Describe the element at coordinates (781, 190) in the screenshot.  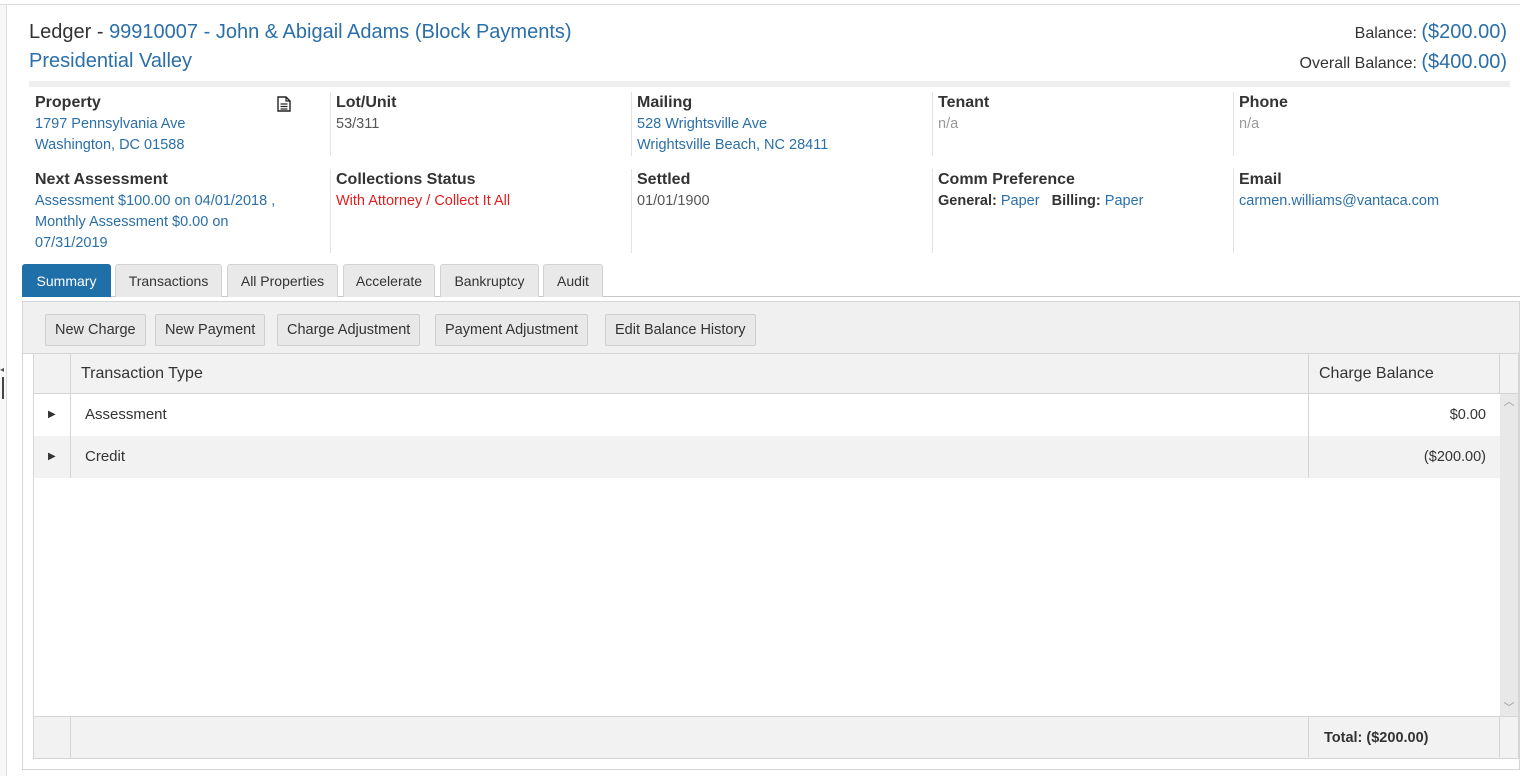
I see `settled-cell: Settled 01/01/1900` at that location.